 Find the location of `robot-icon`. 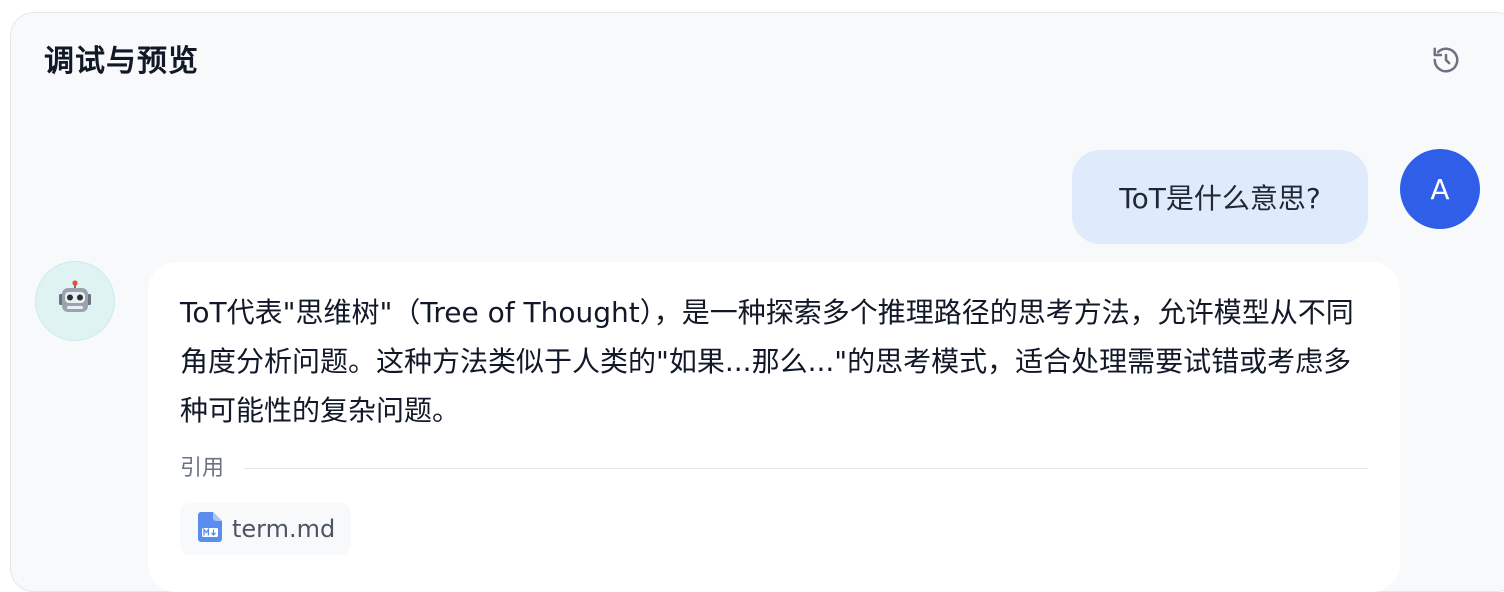

robot-icon is located at coordinates (75, 301).